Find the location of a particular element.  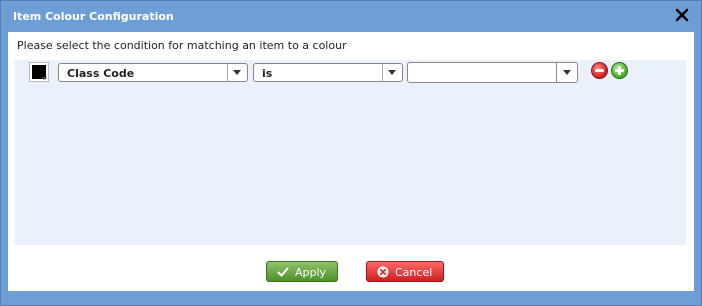

add-condition-button is located at coordinates (619, 70).